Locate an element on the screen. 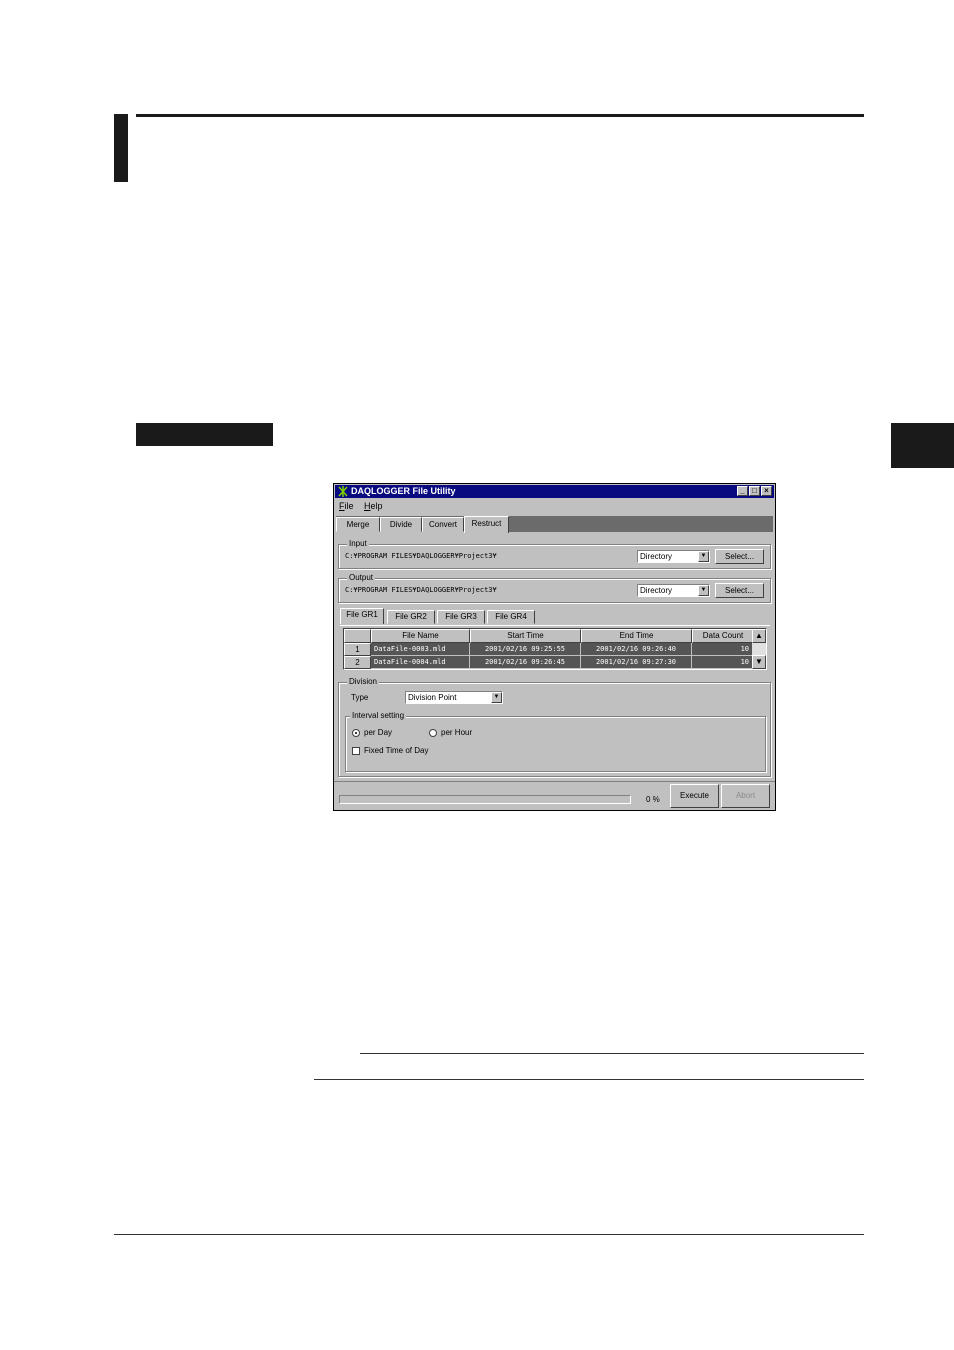 Image resolution: width=954 pixels, height=1350 pixels. close-icon: × is located at coordinates (766, 491).